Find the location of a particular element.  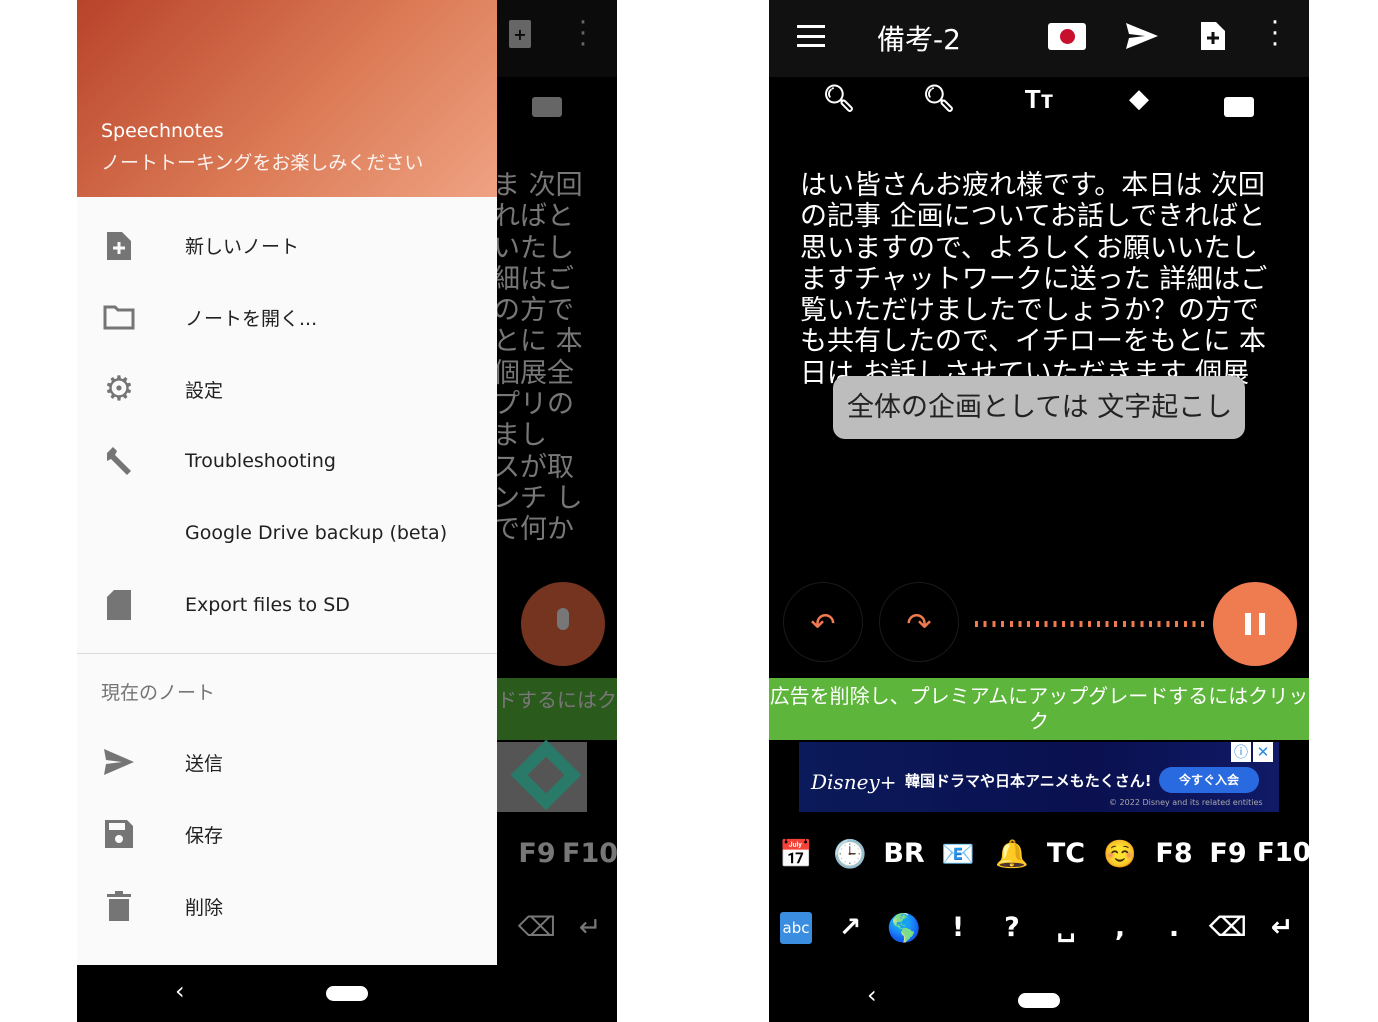

zoom-in-icon: 🔍︎ is located at coordinates (939, 106).